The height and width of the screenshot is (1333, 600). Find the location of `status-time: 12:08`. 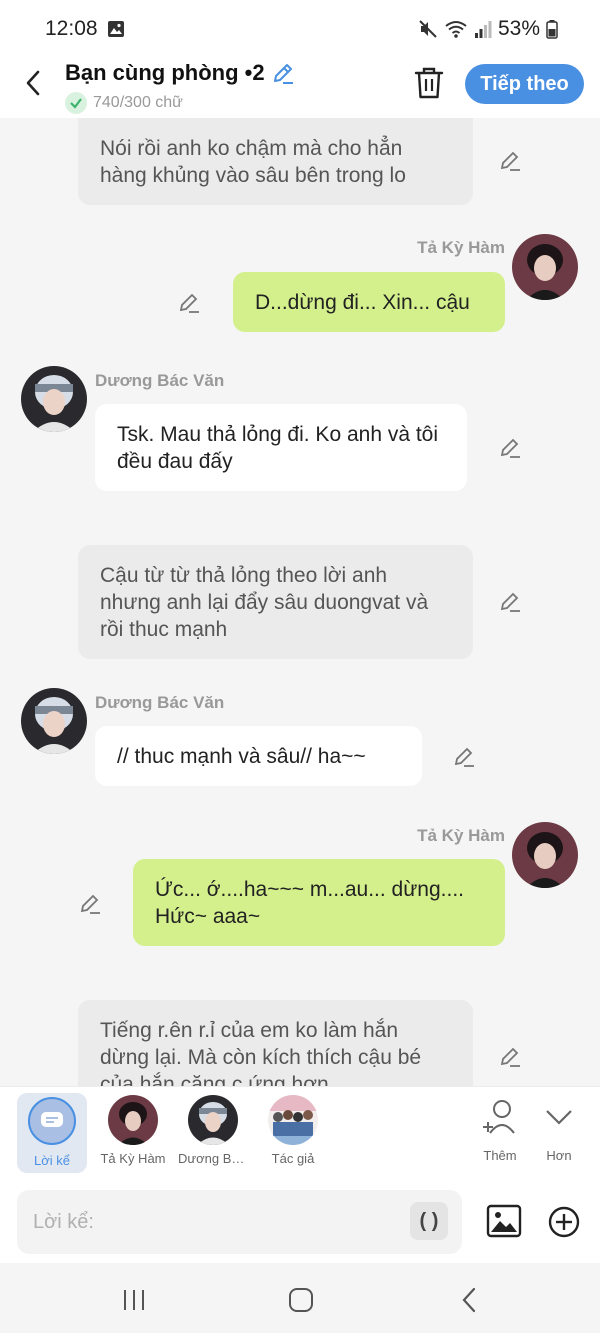

status-time: 12:08 is located at coordinates (71, 28).